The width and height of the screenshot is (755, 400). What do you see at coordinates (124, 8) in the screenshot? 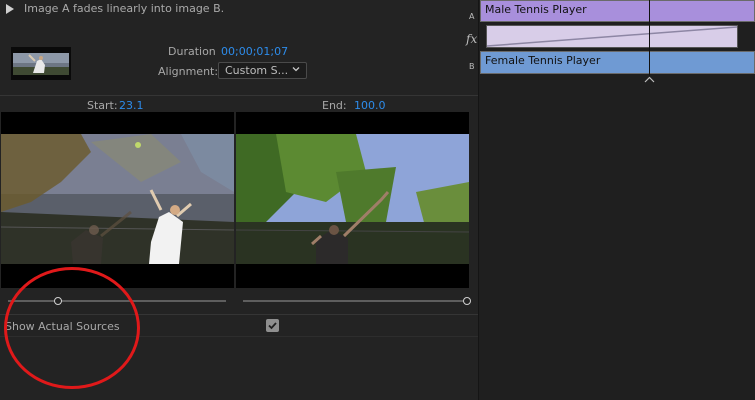
I see `transition-description: Image A fades linearly into image B.` at bounding box center [124, 8].